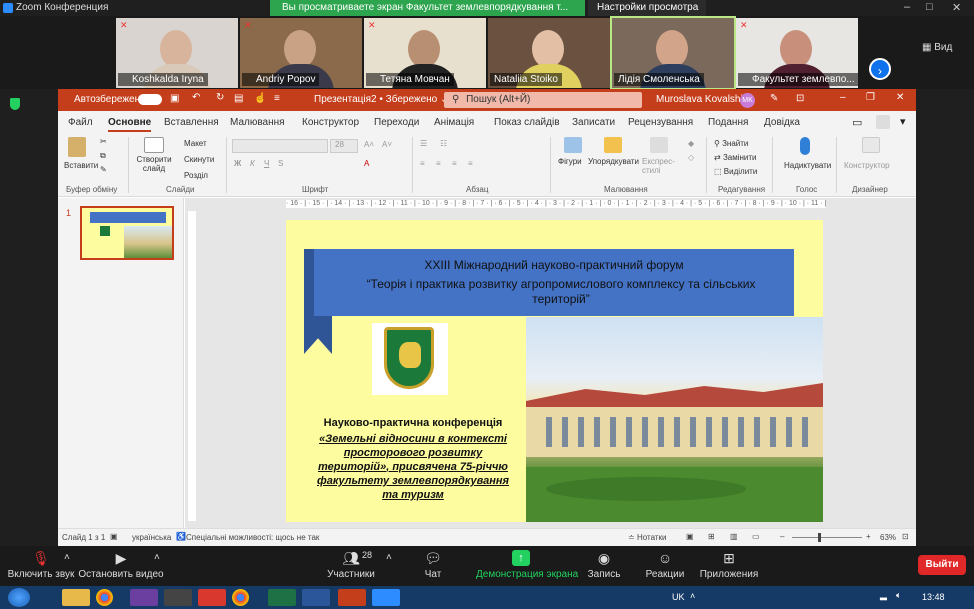 This screenshot has width=974, height=609. I want to click on search-box: ⚲ Пошук (Alt+Й), so click(543, 100).